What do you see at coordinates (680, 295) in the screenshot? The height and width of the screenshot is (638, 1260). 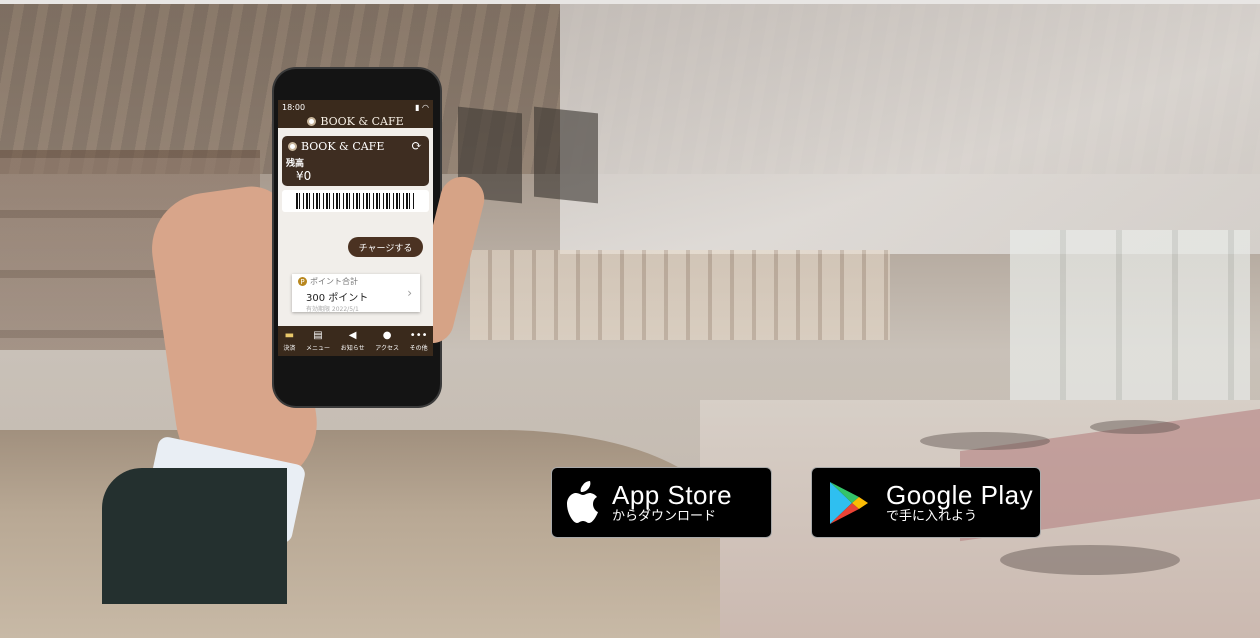 I see `book-wall` at bounding box center [680, 295].